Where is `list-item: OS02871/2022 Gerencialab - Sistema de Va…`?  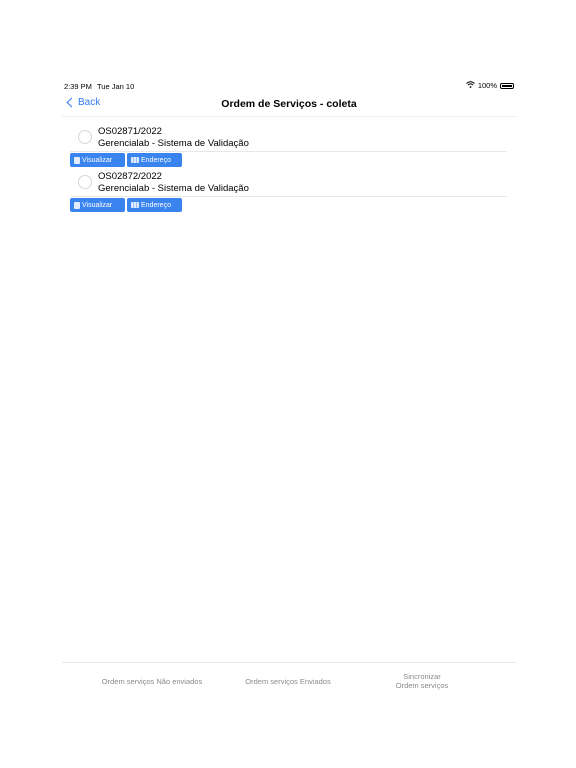
list-item: OS02871/2022 Gerencialab - Sistema de Va… is located at coordinates (288, 146).